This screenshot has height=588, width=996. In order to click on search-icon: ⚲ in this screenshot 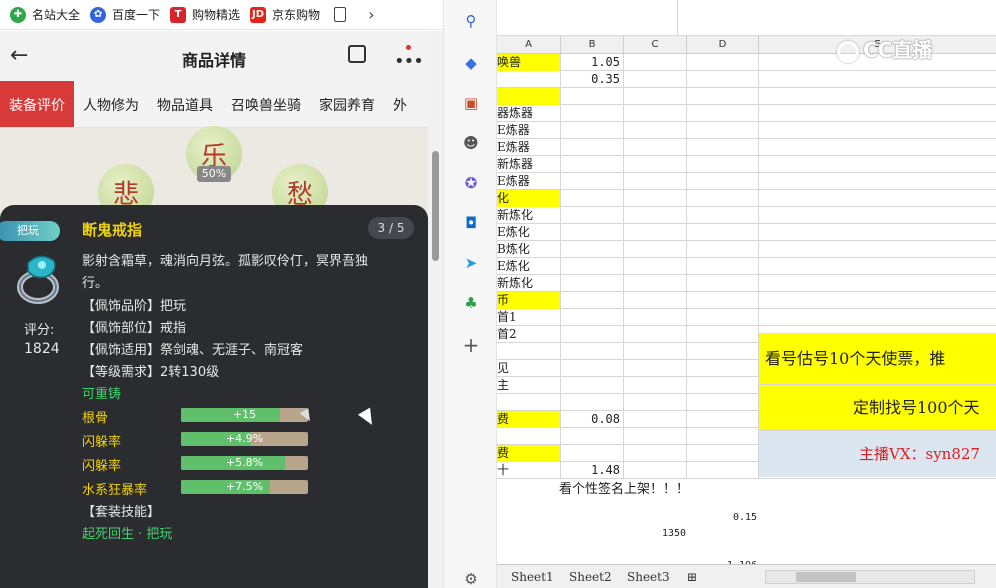, I will do `click(471, 21)`.